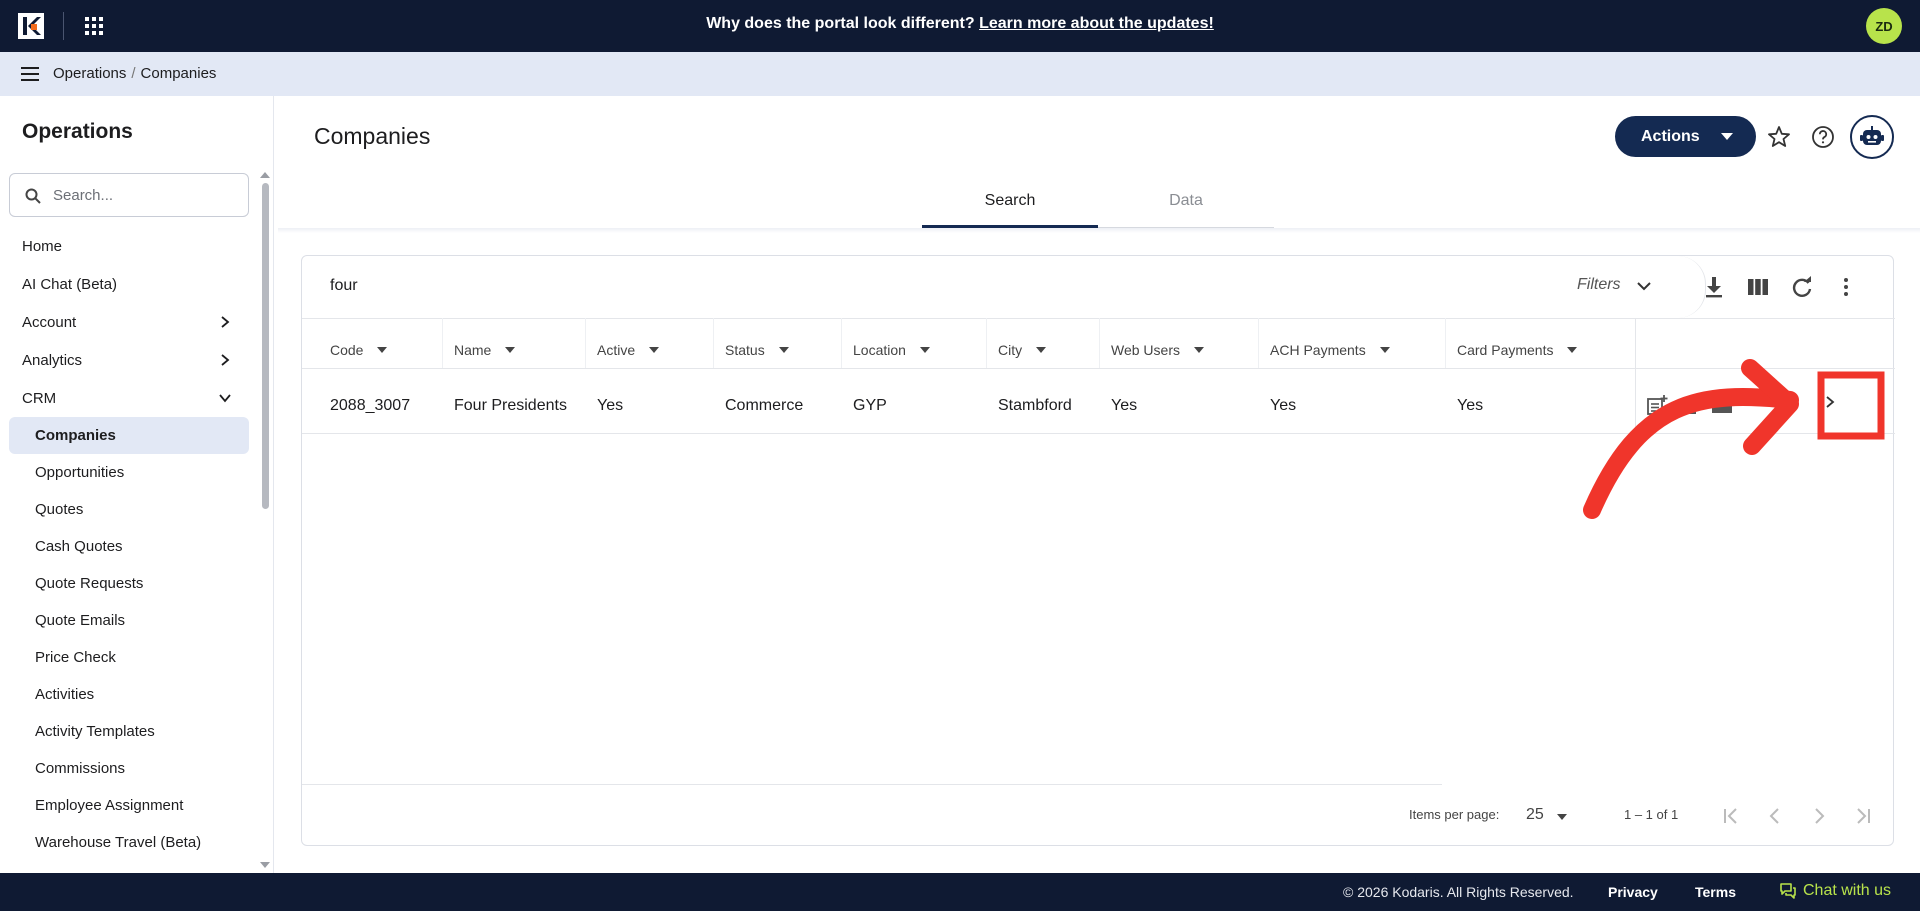 This screenshot has width=1920, height=911. Describe the element at coordinates (1802, 287) in the screenshot. I see `refresh-icon` at that location.